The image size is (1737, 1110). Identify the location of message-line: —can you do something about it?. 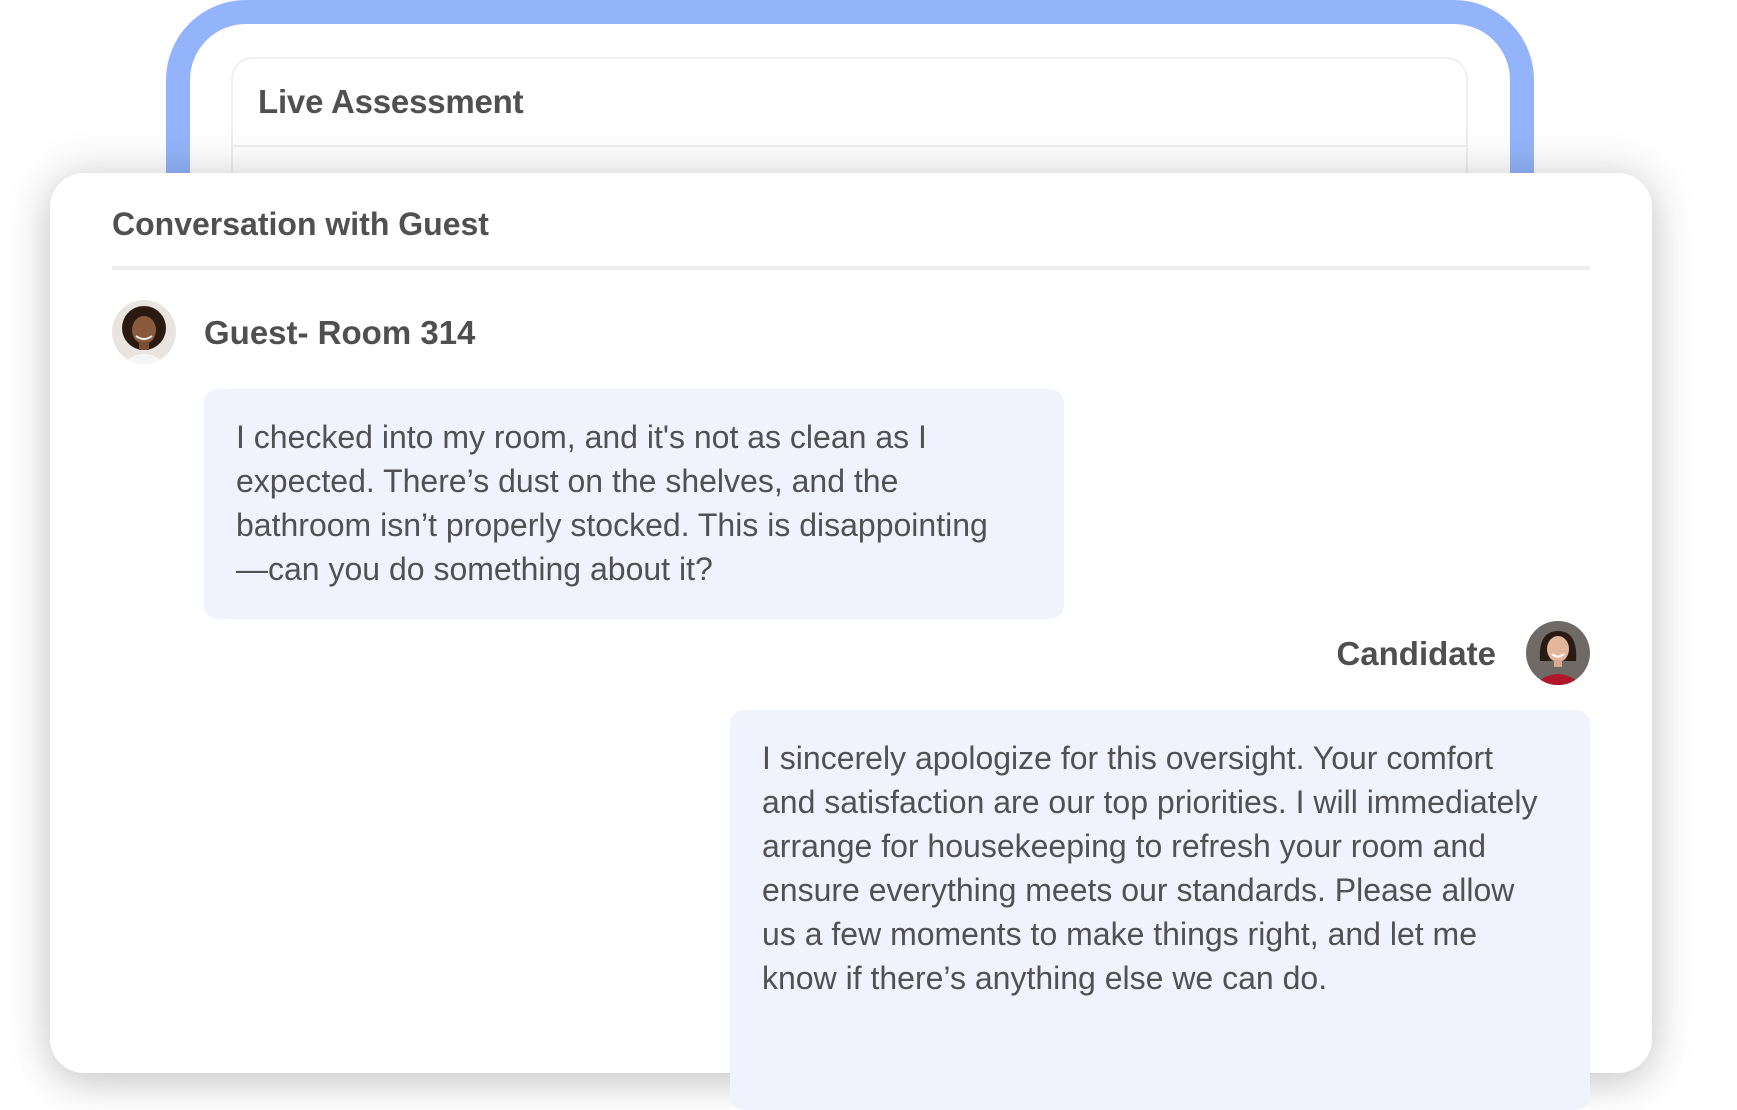
(474, 569).